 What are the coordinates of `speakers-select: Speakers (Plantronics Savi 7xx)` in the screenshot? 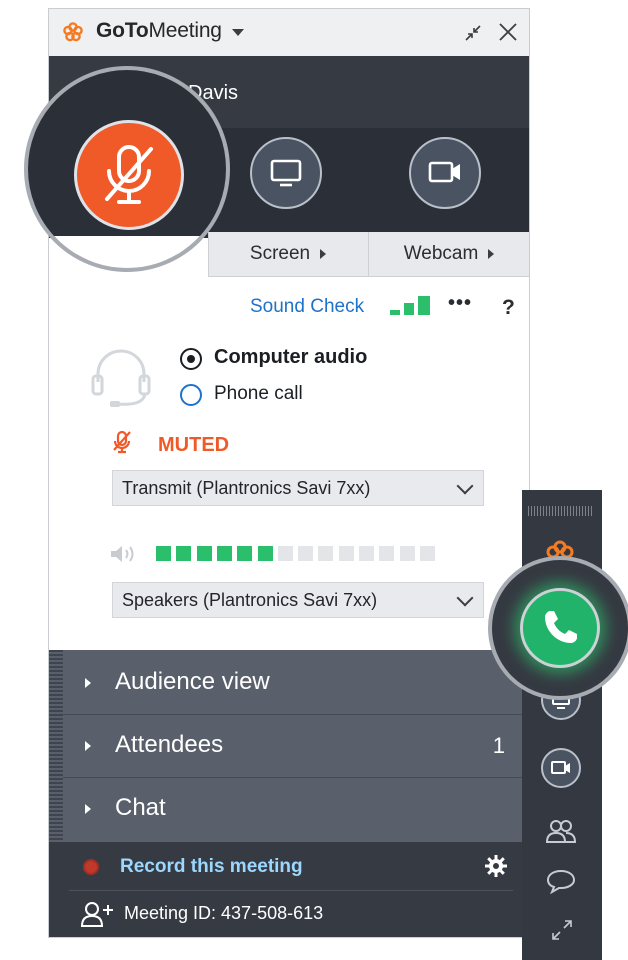 It's located at (298, 600).